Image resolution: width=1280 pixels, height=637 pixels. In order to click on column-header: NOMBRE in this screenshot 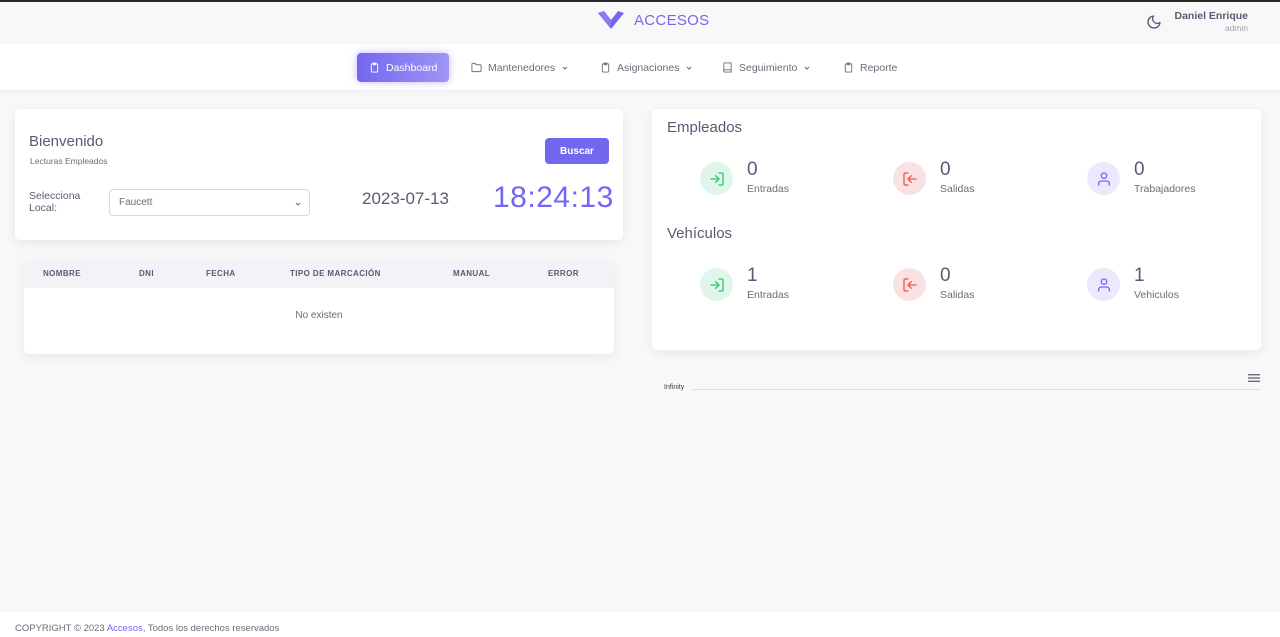, I will do `click(62, 273)`.